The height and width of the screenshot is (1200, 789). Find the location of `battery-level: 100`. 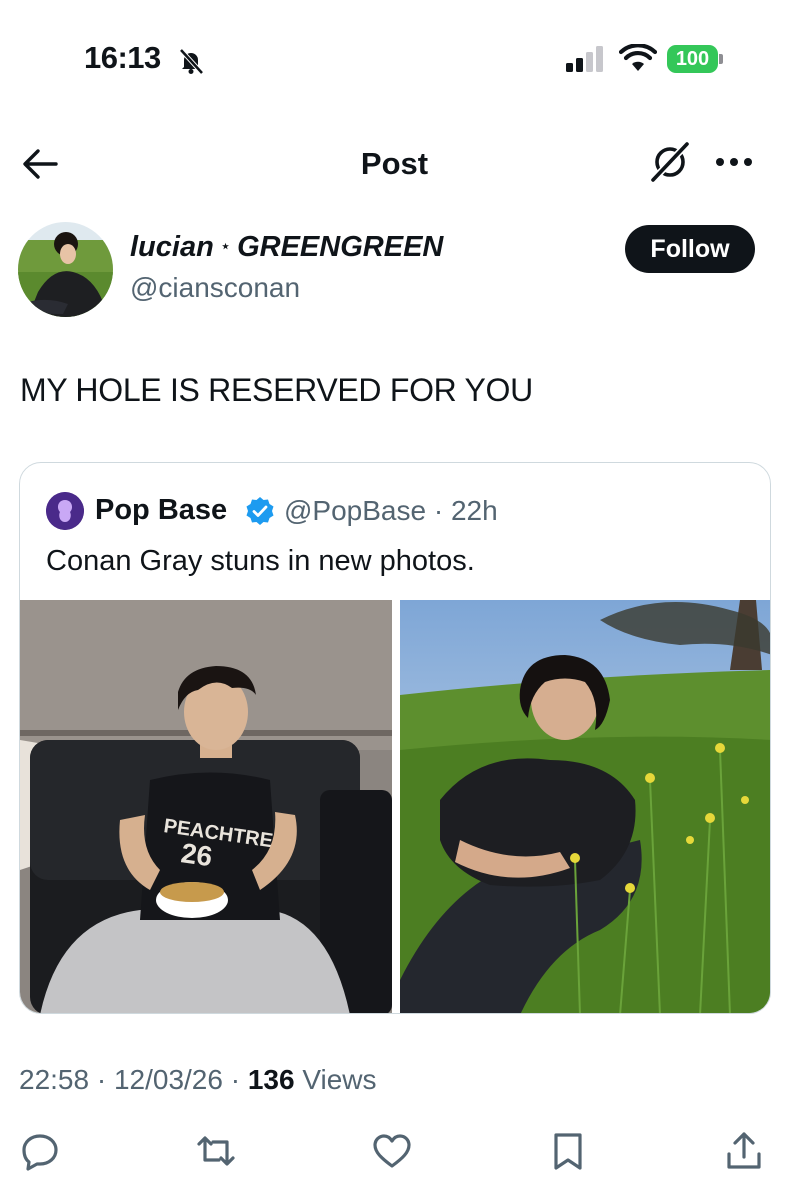

battery-level: 100 is located at coordinates (692, 59).